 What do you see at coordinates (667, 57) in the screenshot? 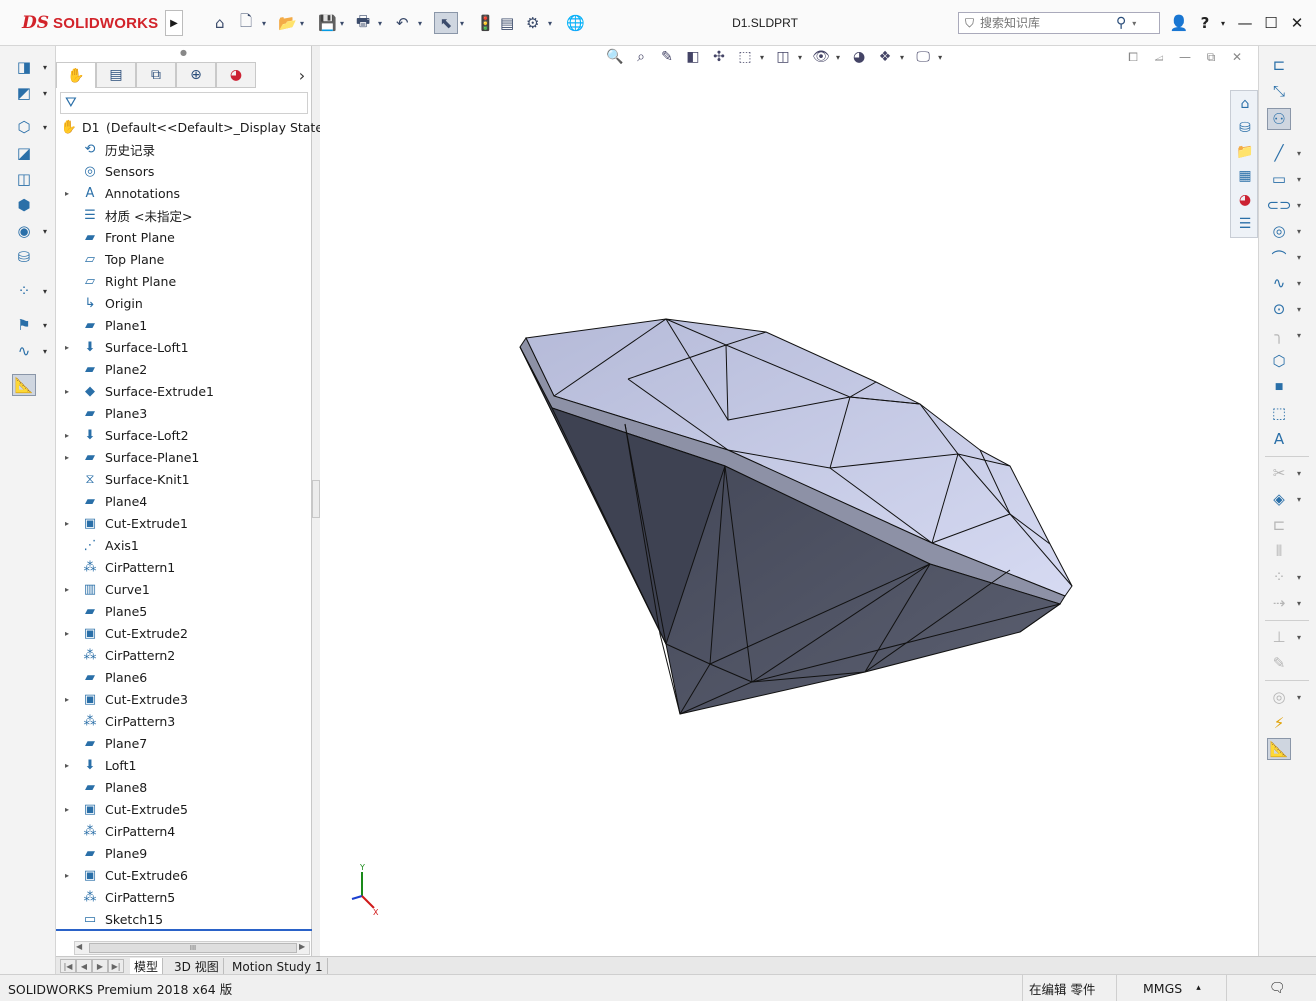
I see `previous-view-icon: ✎` at bounding box center [667, 57].